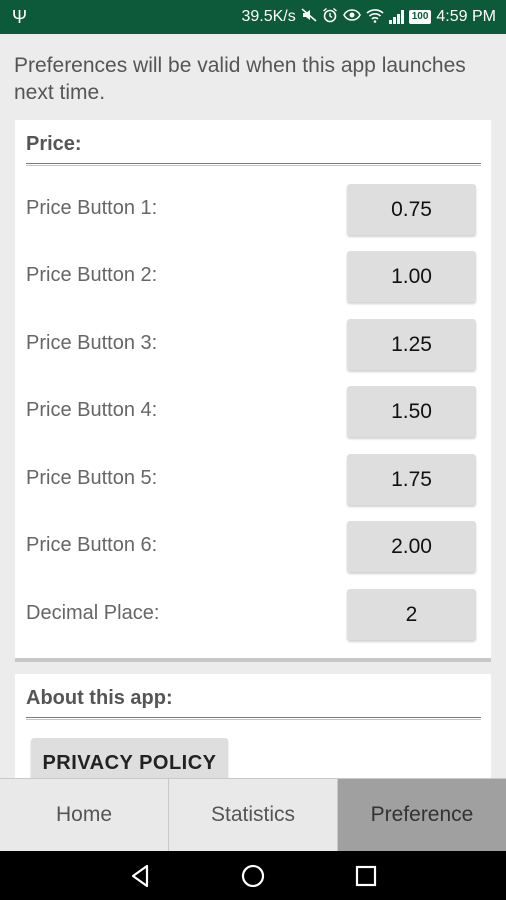  Describe the element at coordinates (253, 345) in the screenshot. I see `price-row-3: Price Button 3: 1.25` at that location.